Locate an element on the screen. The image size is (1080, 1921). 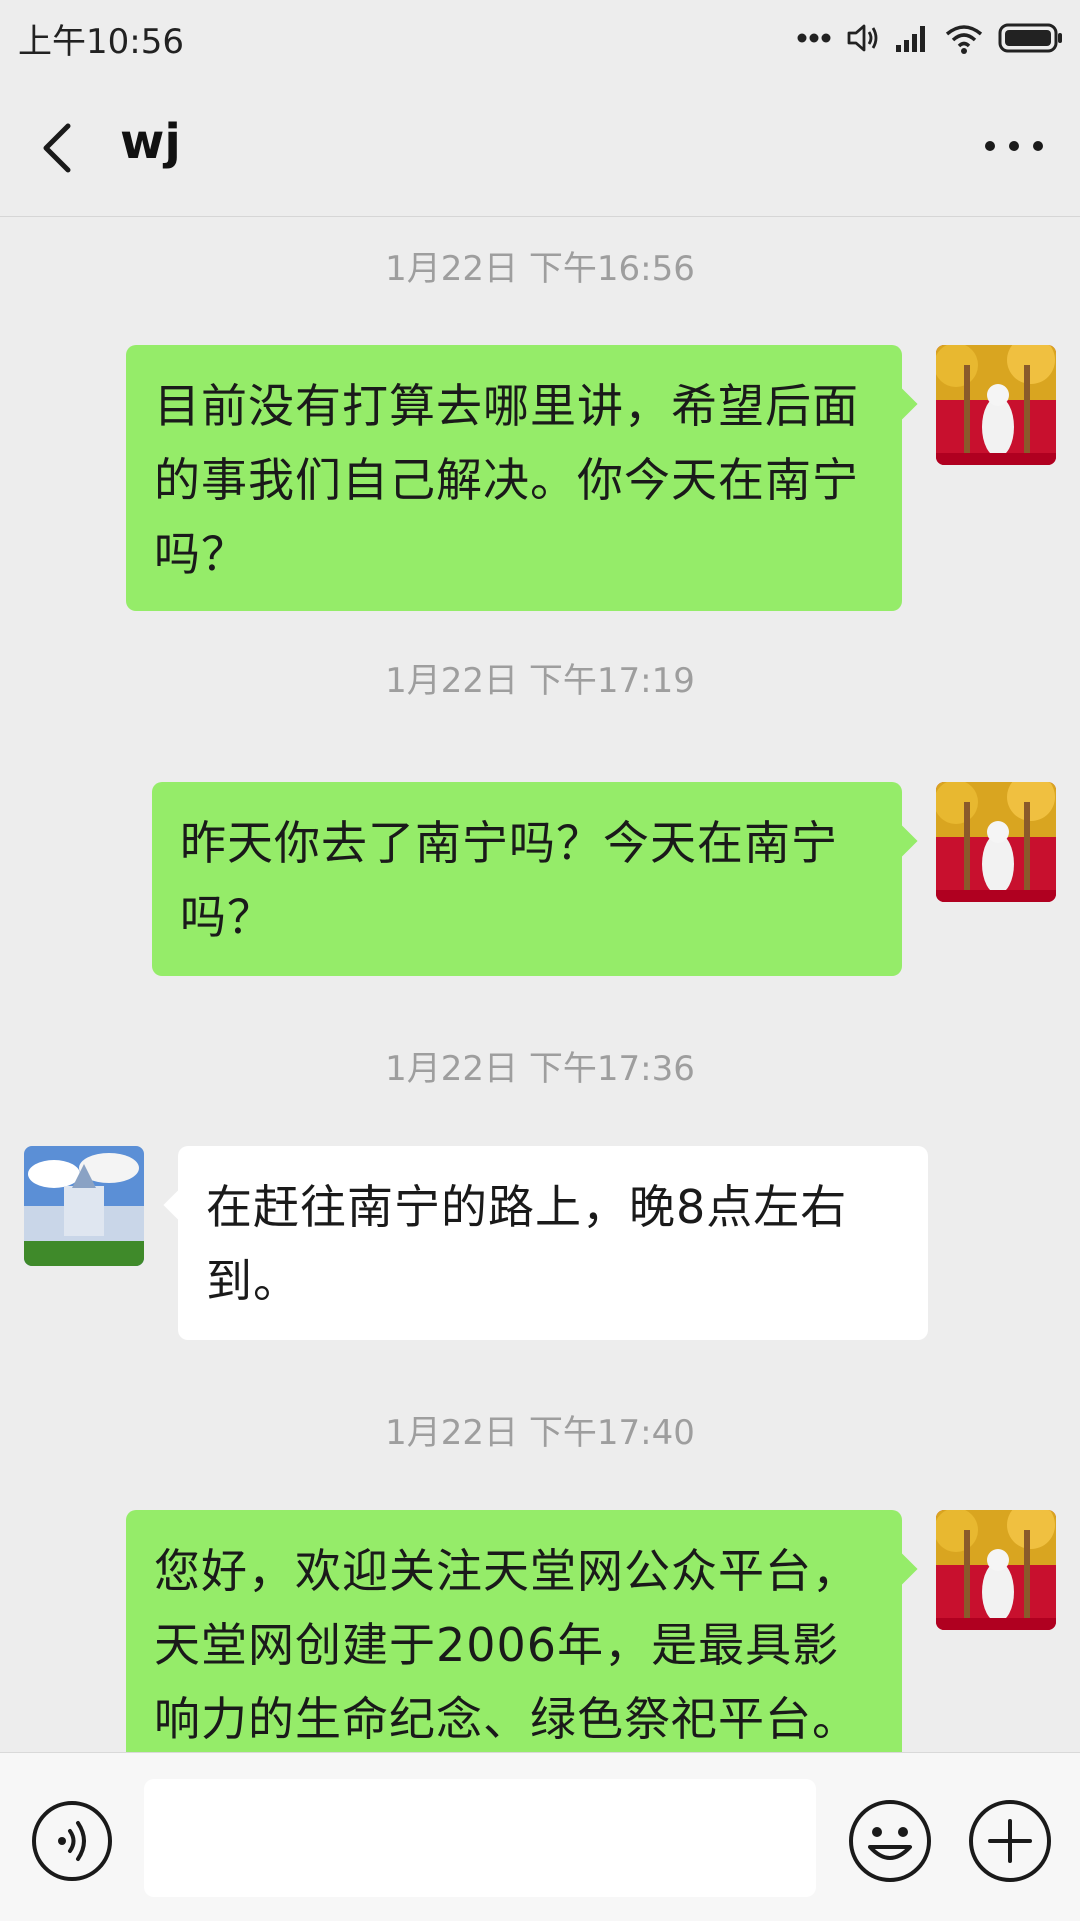
wifi-icon is located at coordinates (964, 39).